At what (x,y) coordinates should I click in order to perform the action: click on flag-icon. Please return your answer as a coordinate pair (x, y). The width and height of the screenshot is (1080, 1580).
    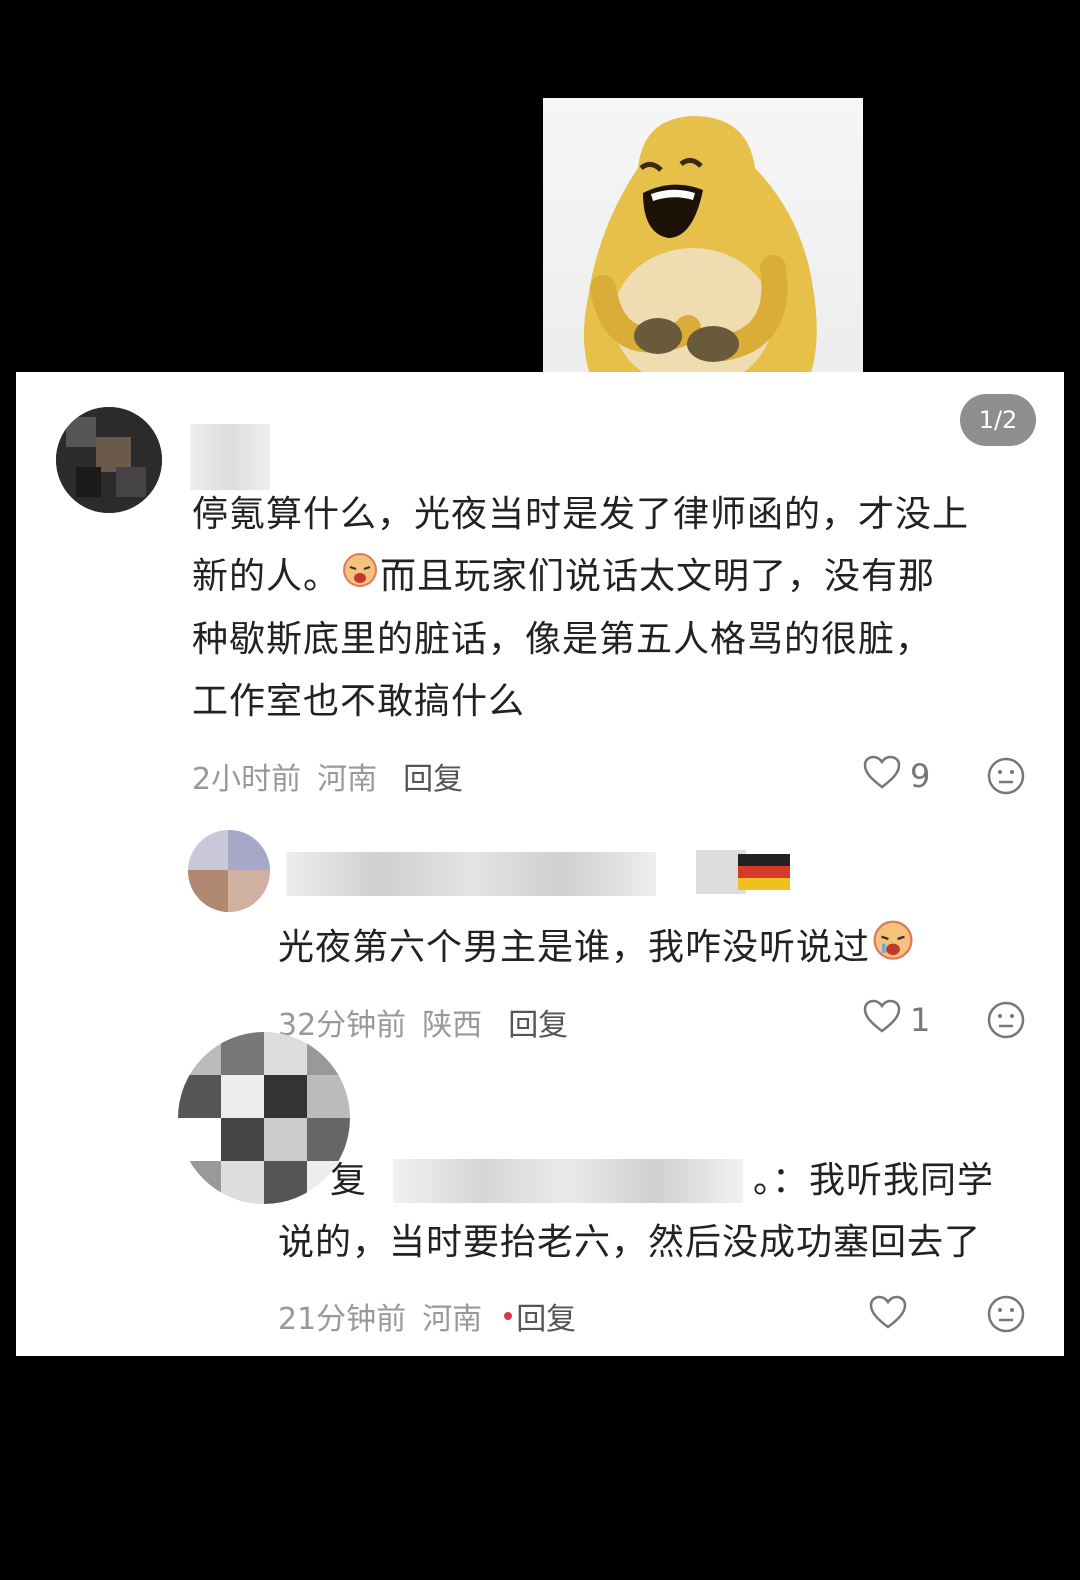
    Looking at the image, I should click on (764, 872).